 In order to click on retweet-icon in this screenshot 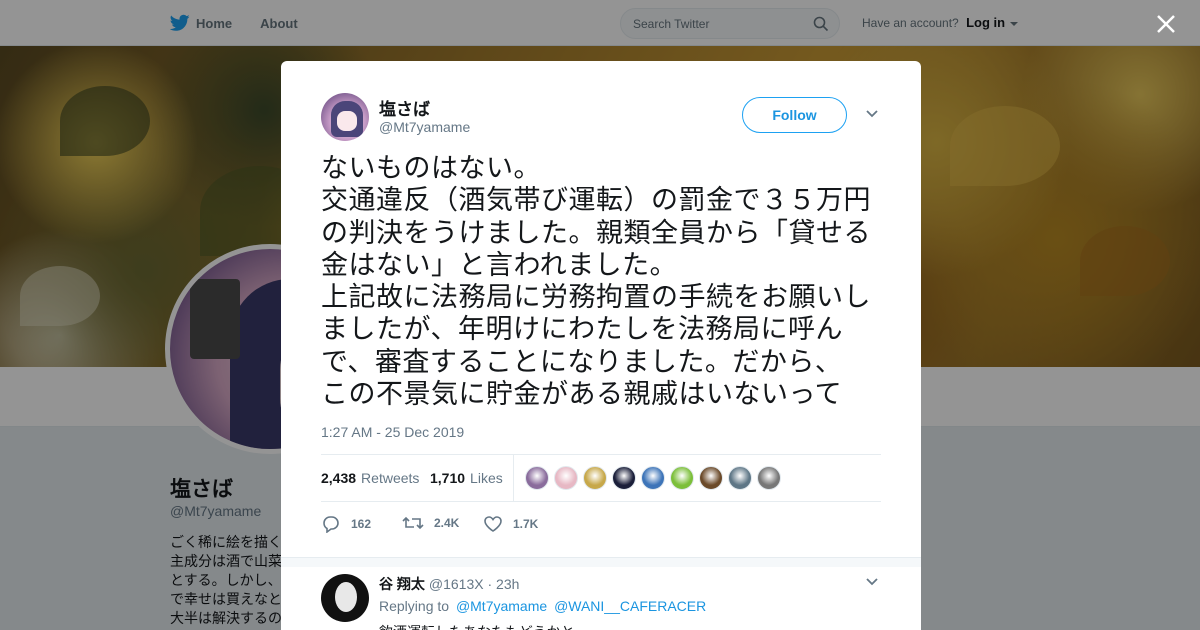, I will do `click(413, 523)`.